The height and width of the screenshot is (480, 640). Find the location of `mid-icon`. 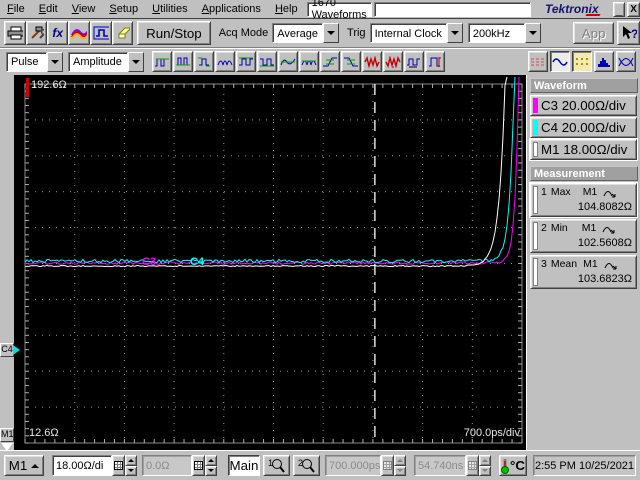

mid-icon is located at coordinates (288, 61).